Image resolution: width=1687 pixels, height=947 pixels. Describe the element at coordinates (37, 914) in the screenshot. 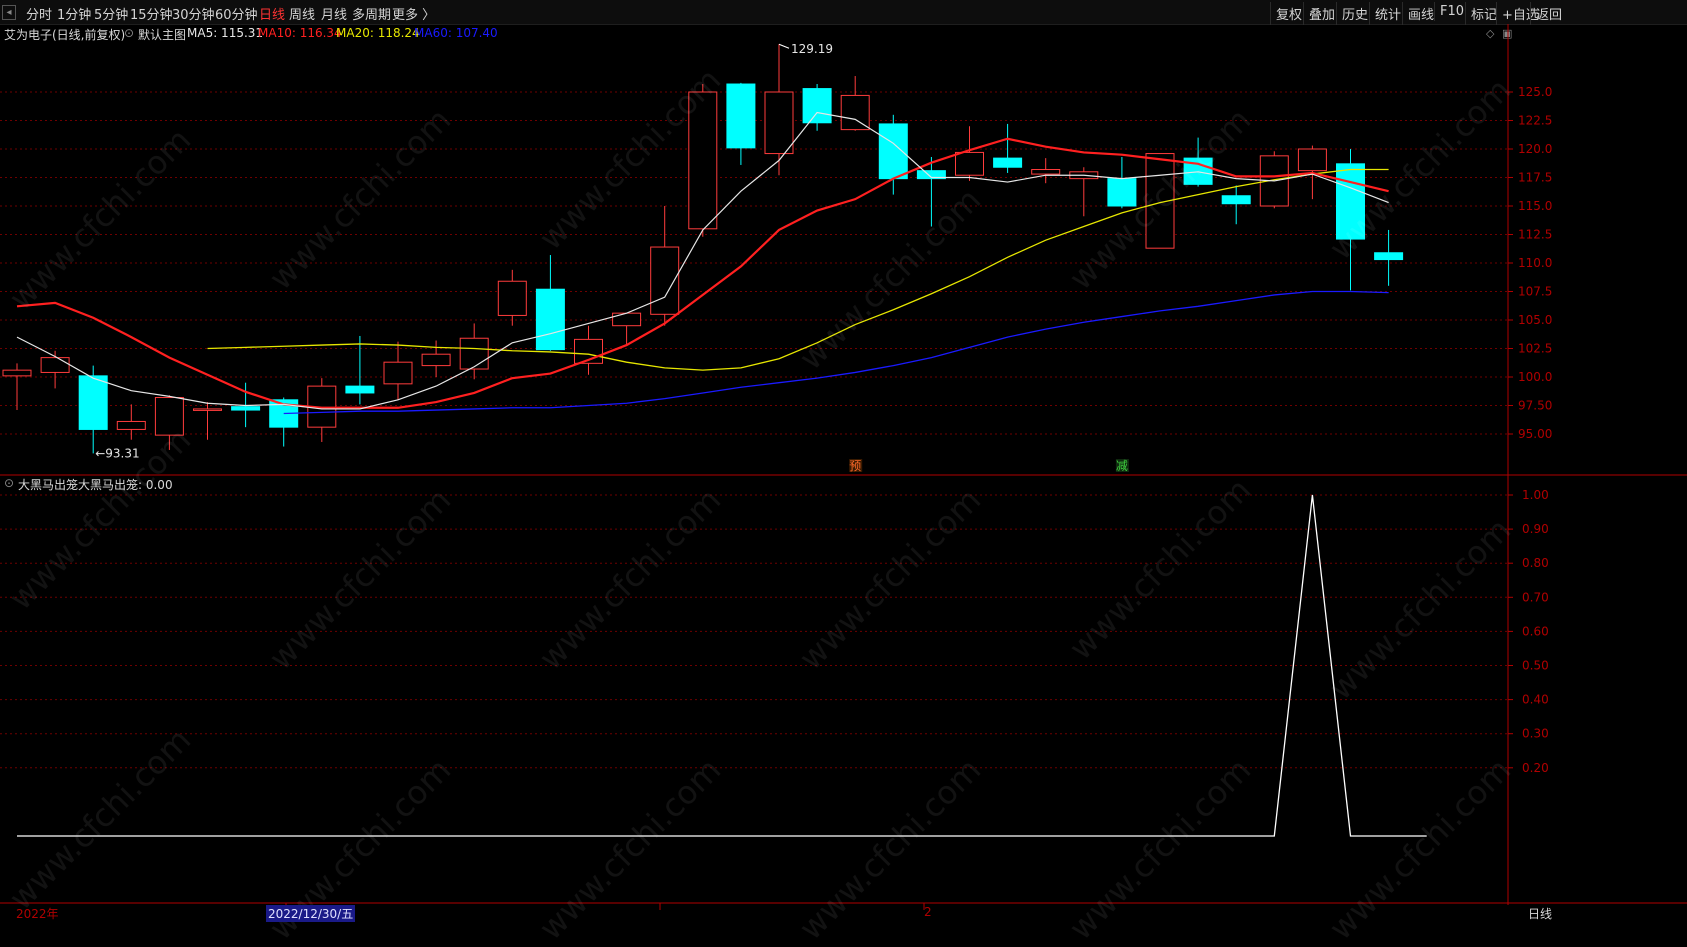

I see `year-label: 2022年` at that location.